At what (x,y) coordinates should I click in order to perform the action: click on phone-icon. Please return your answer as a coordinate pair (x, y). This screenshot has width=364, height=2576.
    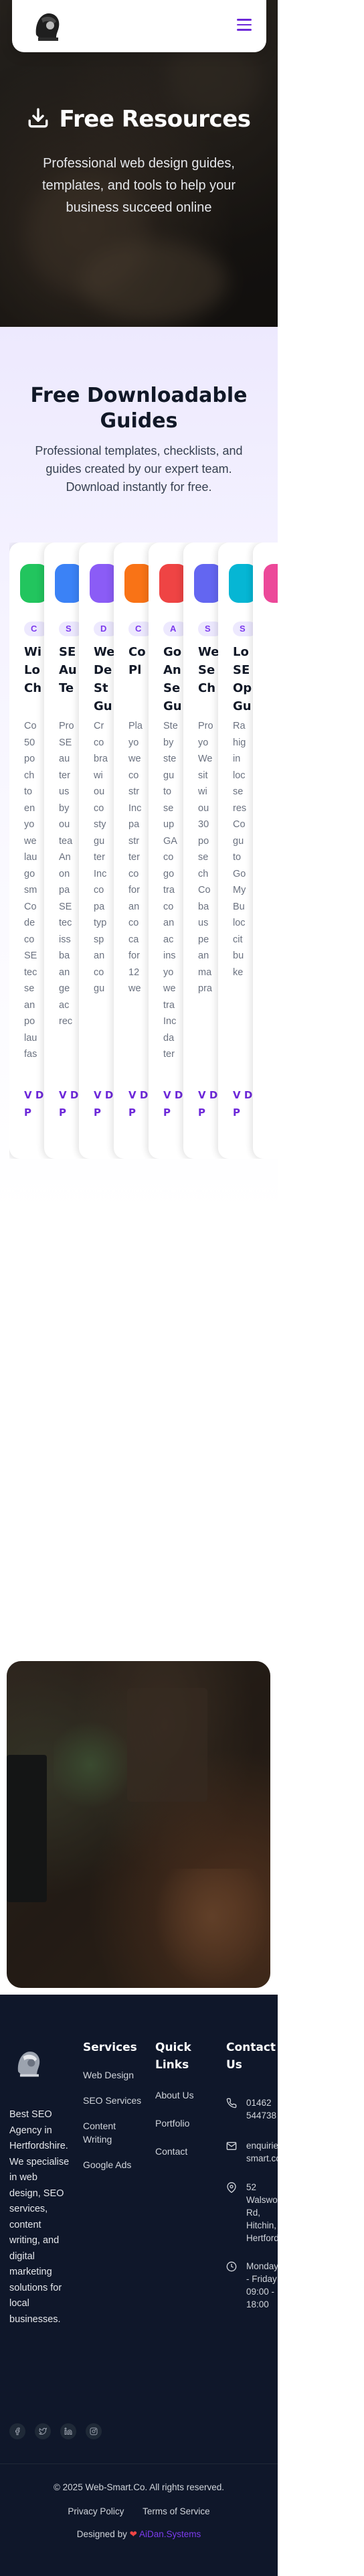
    Looking at the image, I should click on (231, 2103).